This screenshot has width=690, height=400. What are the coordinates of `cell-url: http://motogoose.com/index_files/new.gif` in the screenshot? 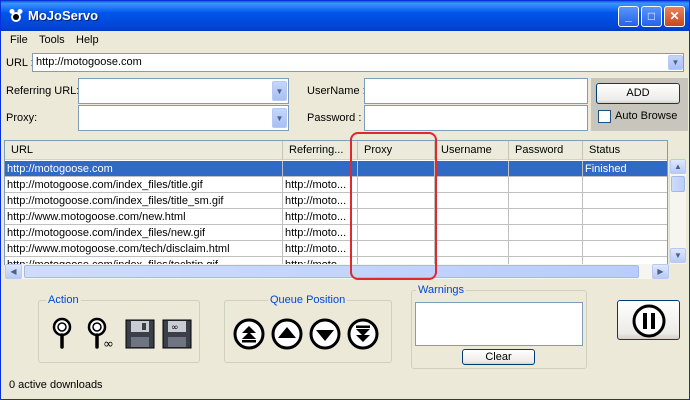 It's located at (144, 233).